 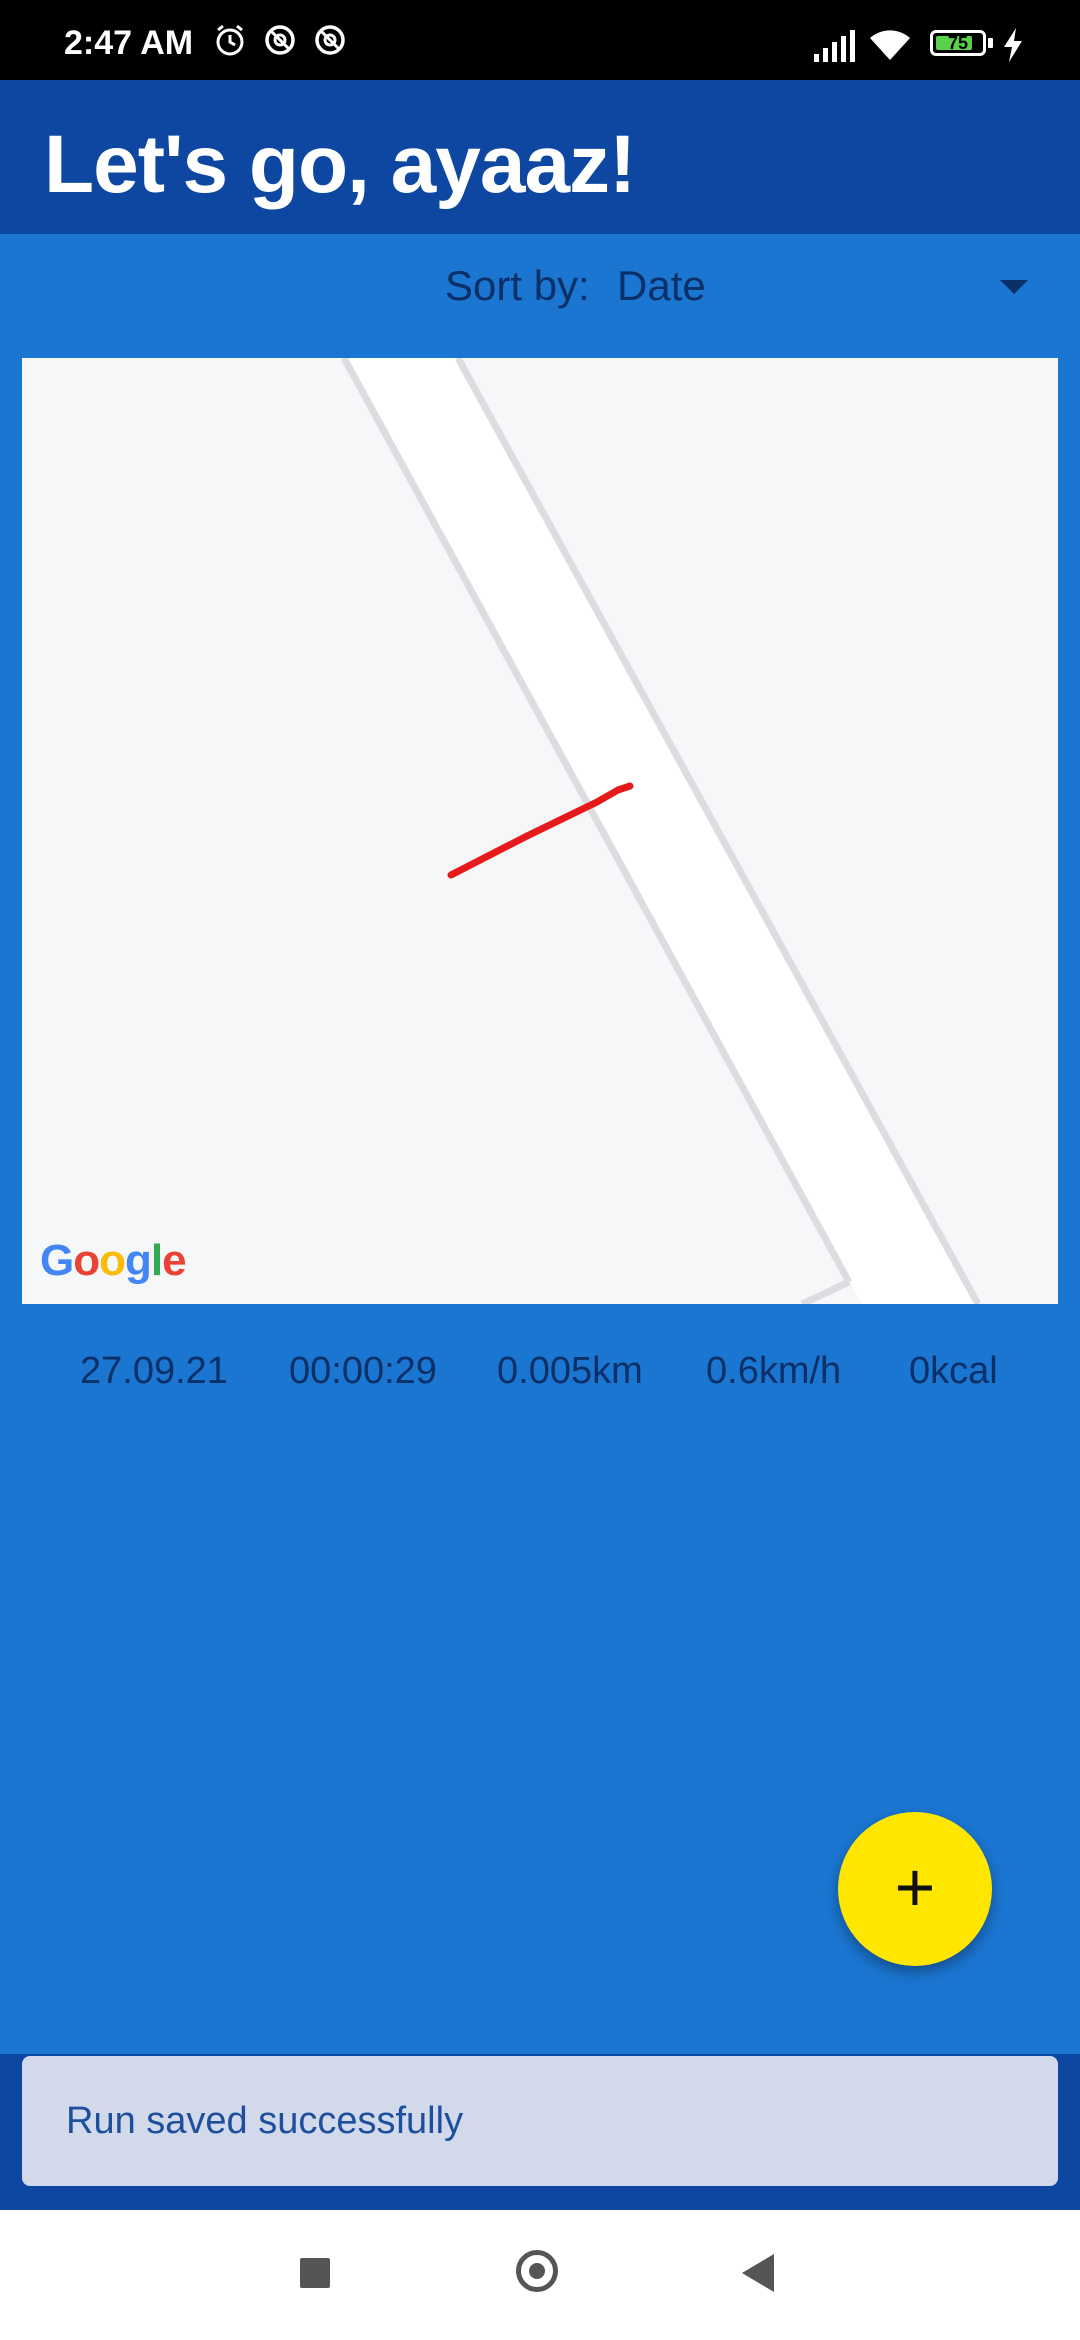 What do you see at coordinates (570, 1371) in the screenshot?
I see `run-distance: 0.005km` at bounding box center [570, 1371].